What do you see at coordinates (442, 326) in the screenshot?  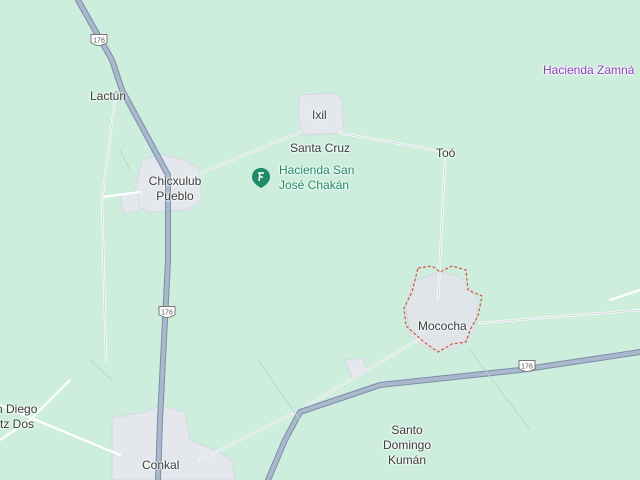 I see `place-label-mococha: Mococha` at bounding box center [442, 326].